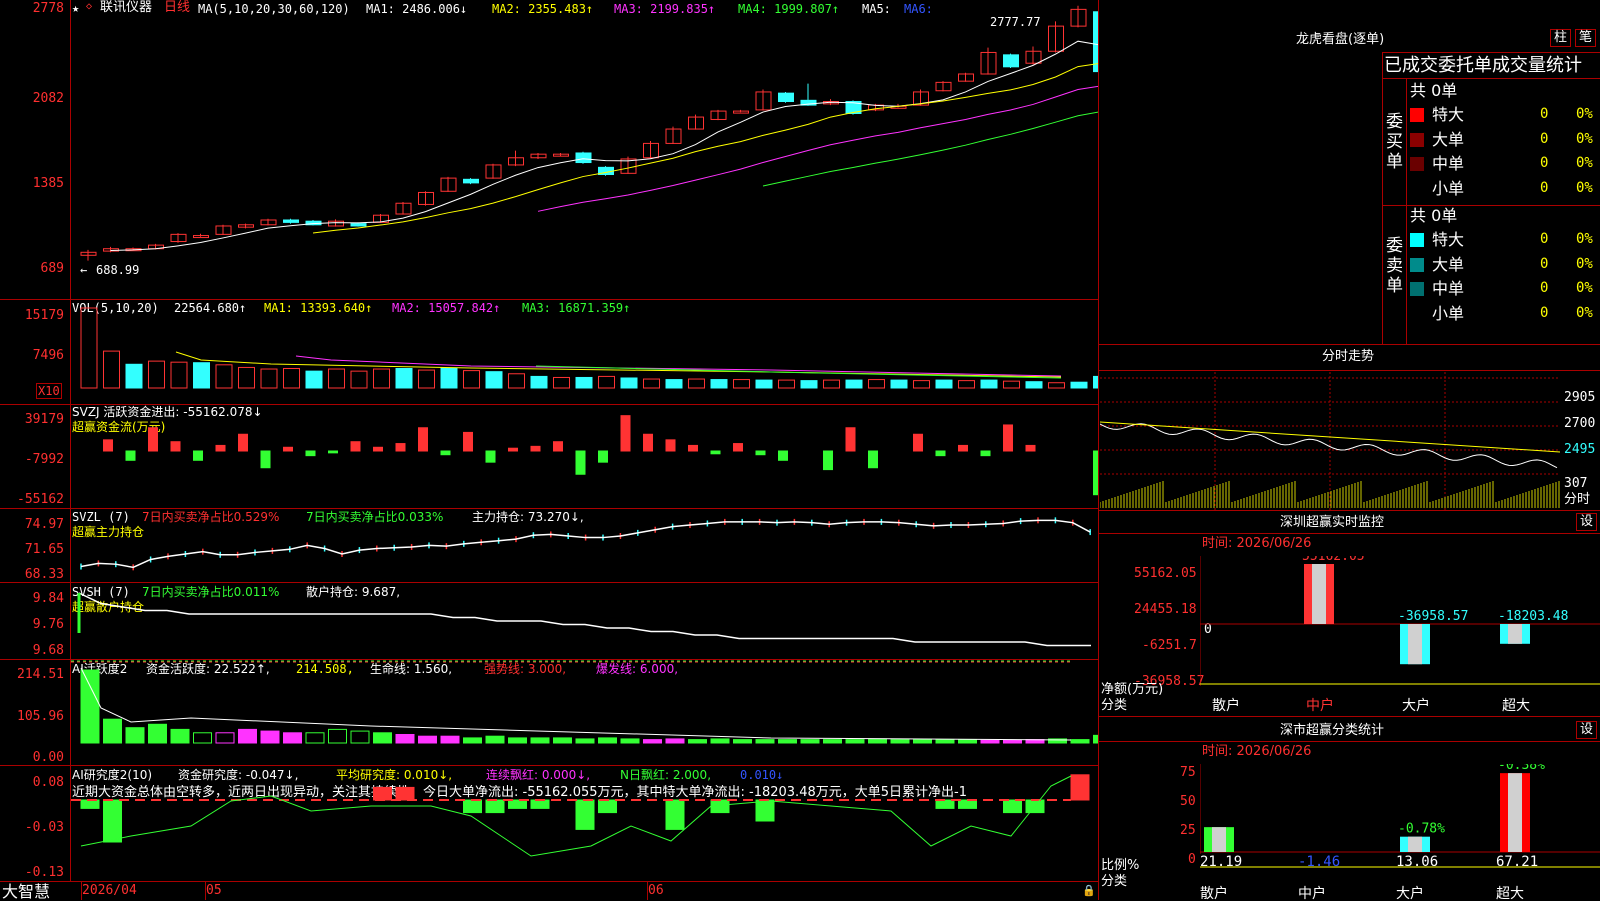 Image resolution: width=1600 pixels, height=901 pixels. Describe the element at coordinates (656, 890) in the screenshot. I see `date-label: 06` at that location.